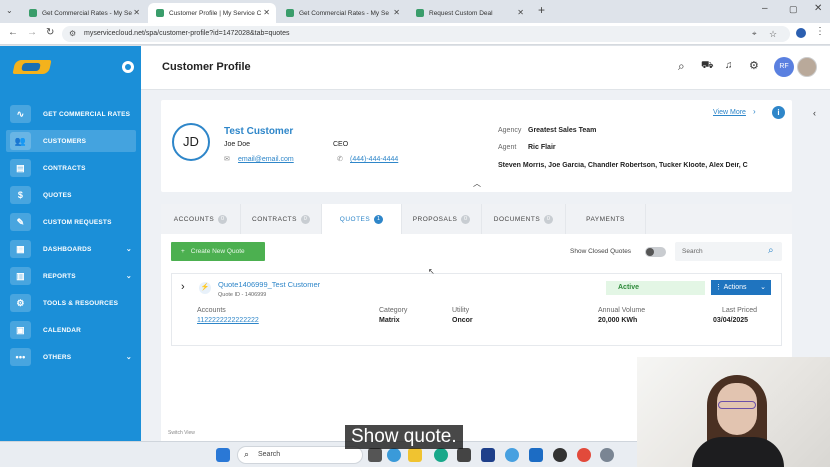  What do you see at coordinates (201, 219) in the screenshot?
I see `tab-accounts: ACCOUNTS 0` at bounding box center [201, 219].